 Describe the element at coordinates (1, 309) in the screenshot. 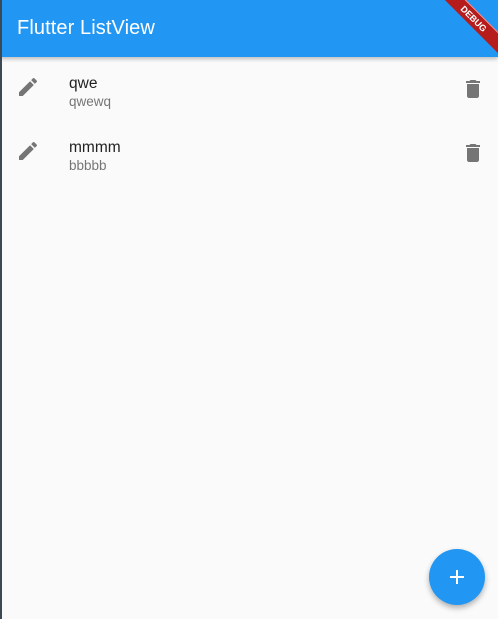

I see `window-left-edge` at that location.